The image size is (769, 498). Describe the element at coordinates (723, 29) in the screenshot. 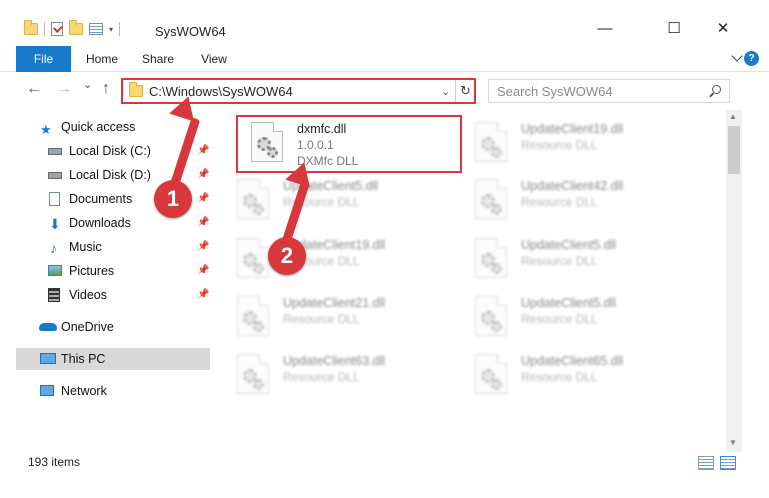

I see `close-button: ✕` at that location.